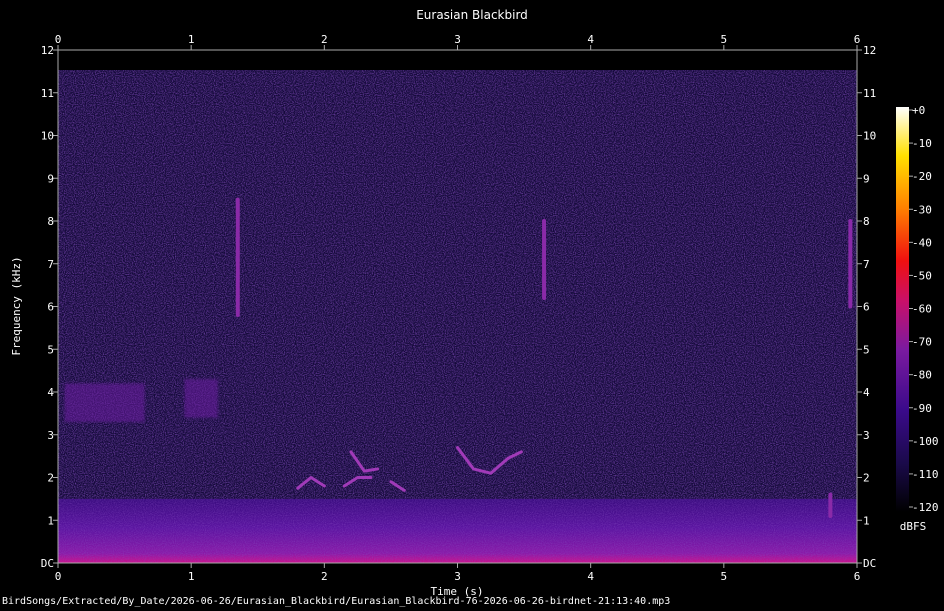 This screenshot has width=944, height=611. I want to click on y-tick-label-right: DC, so click(869, 563).